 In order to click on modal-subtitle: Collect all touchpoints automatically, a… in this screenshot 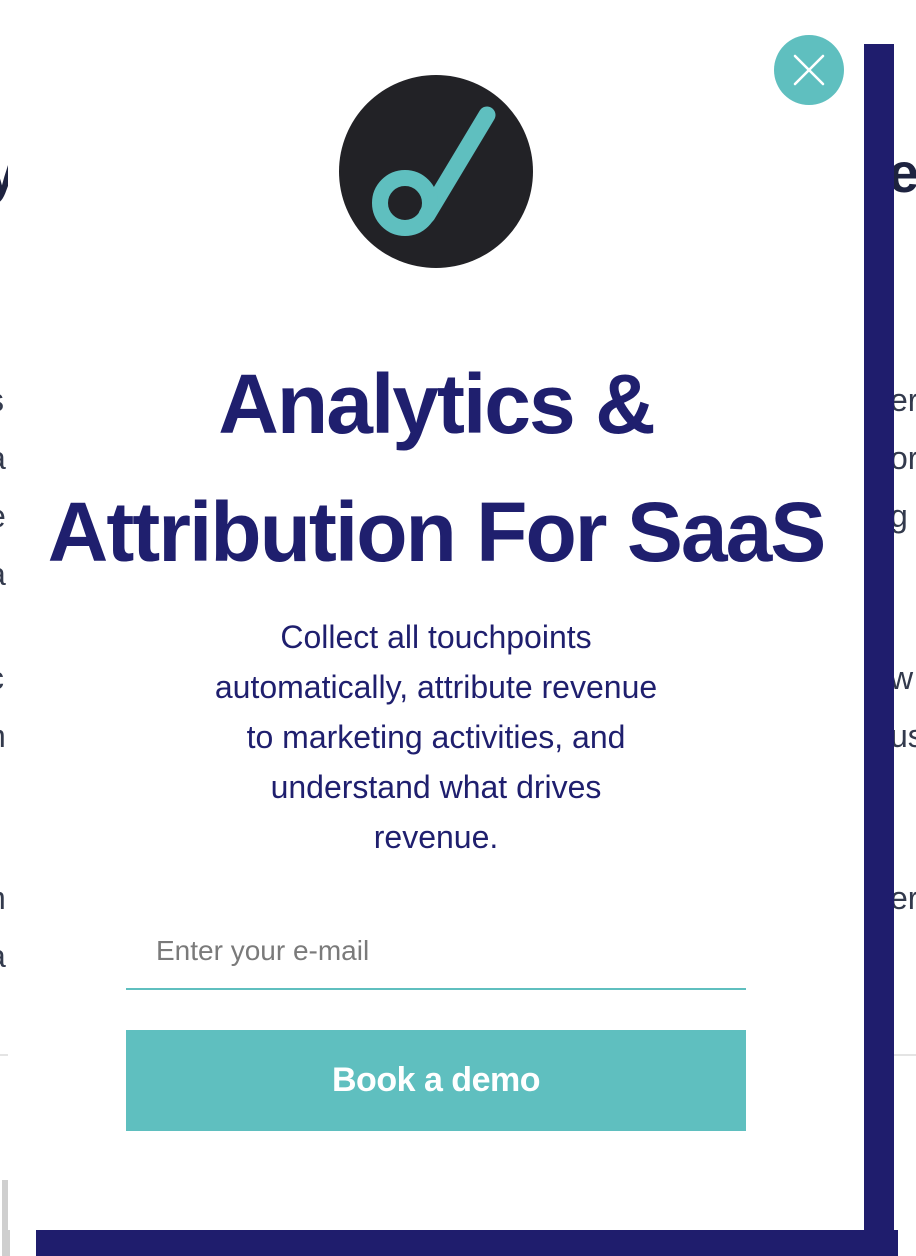, I will do `click(436, 737)`.